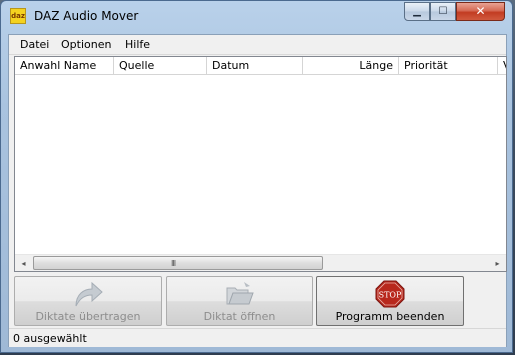 The height and width of the screenshot is (355, 515). Describe the element at coordinates (34, 44) in the screenshot. I see `menu-datei: Datei` at that location.